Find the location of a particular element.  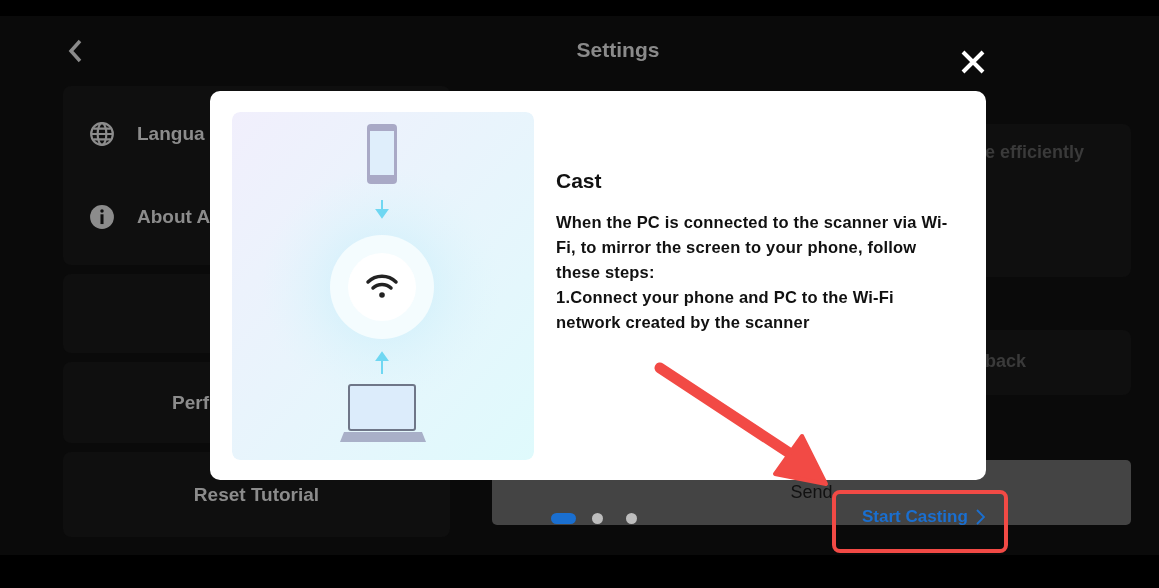

settings-item: Langua is located at coordinates (171, 134).